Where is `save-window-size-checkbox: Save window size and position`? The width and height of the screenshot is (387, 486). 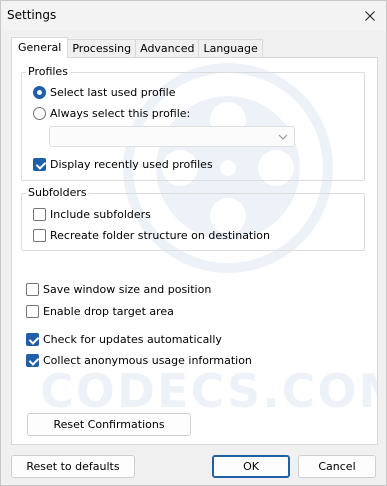
save-window-size-checkbox: Save window size and position is located at coordinates (118, 289).